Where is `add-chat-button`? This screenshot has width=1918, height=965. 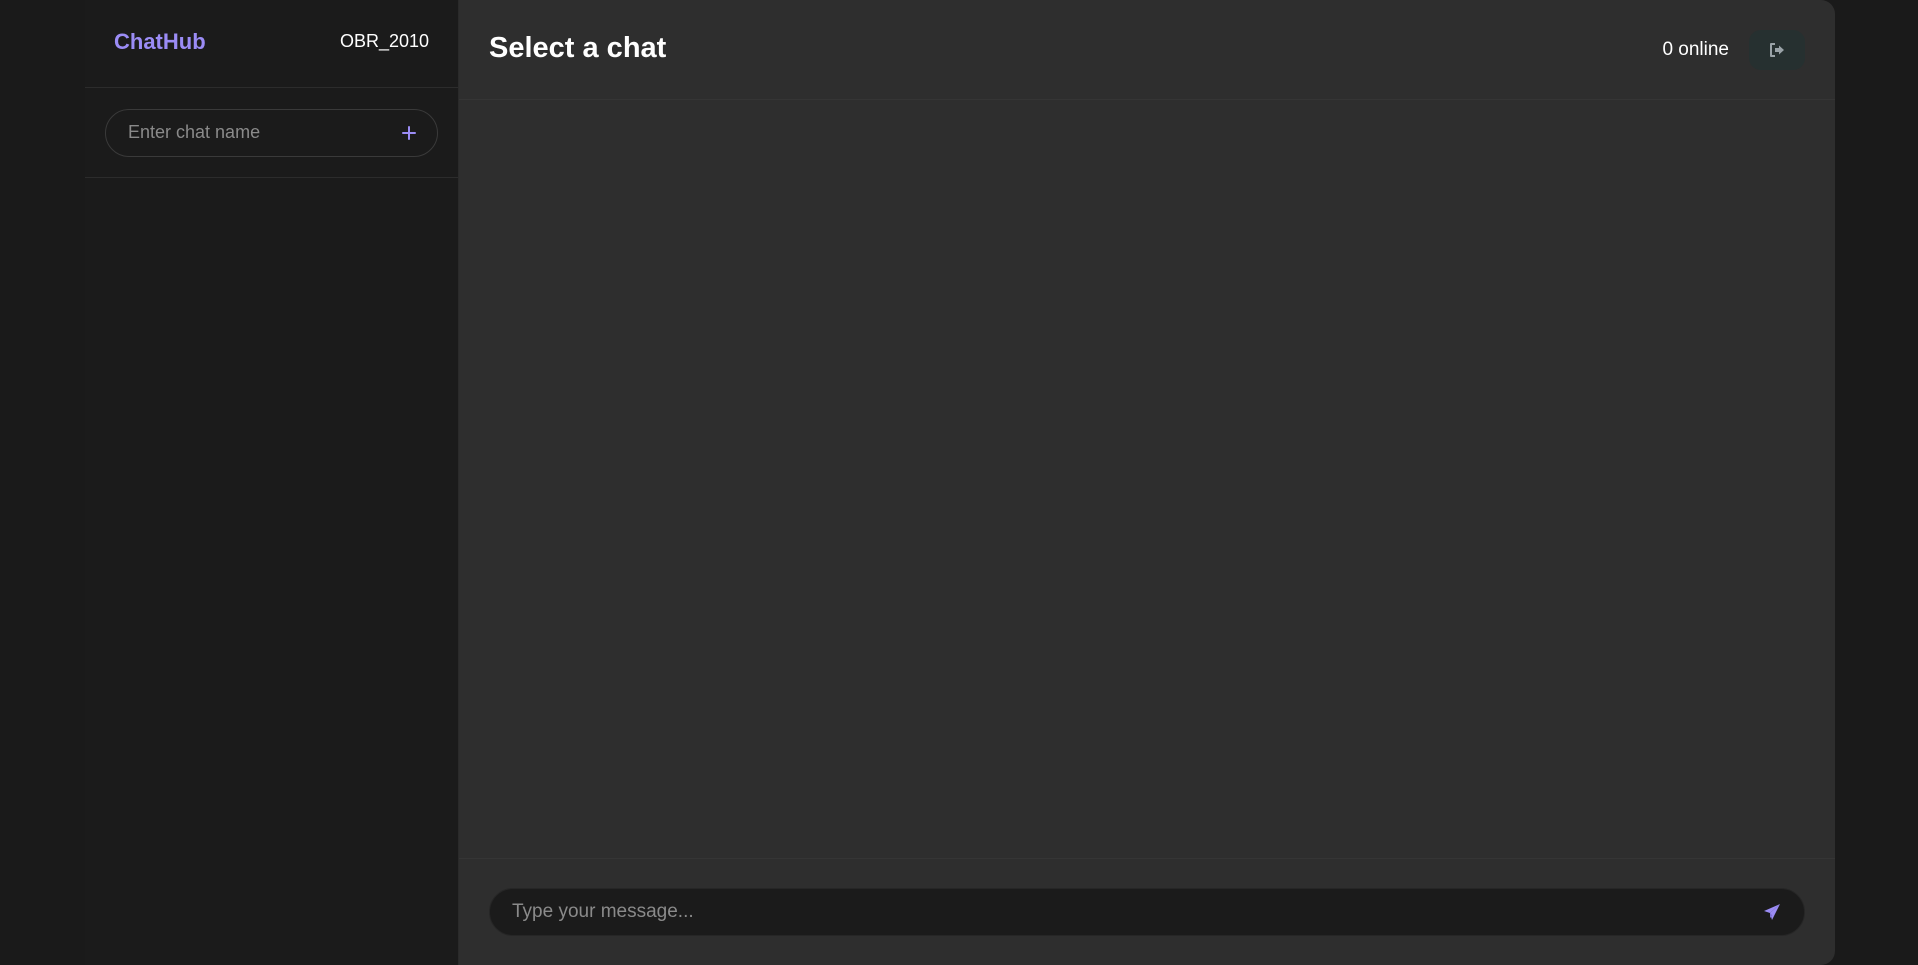
add-chat-button is located at coordinates (409, 133).